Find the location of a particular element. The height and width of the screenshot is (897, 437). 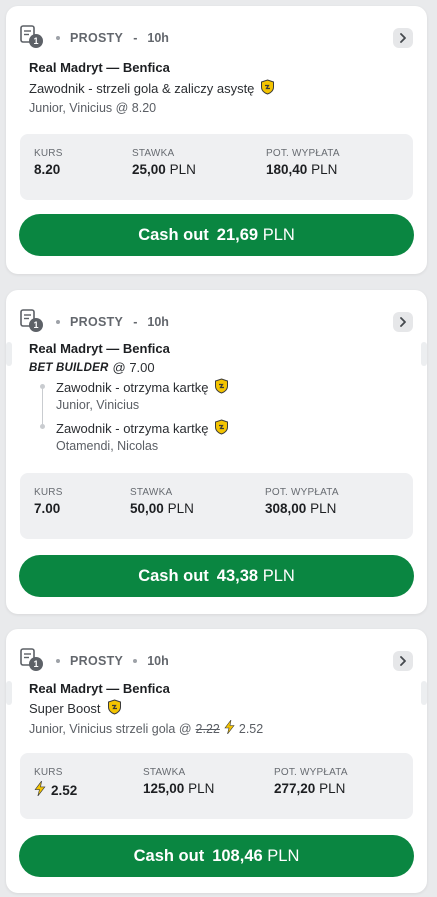

old-odds: 2.22 is located at coordinates (207, 728).